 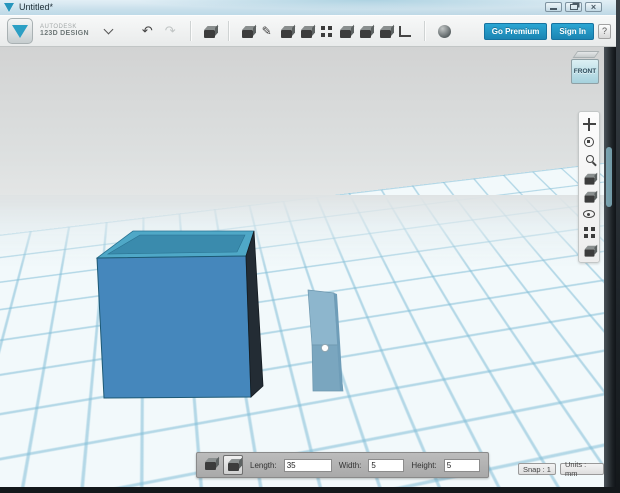 What do you see at coordinates (350, 465) in the screenshot?
I see `width-label: Width:` at bounding box center [350, 465].